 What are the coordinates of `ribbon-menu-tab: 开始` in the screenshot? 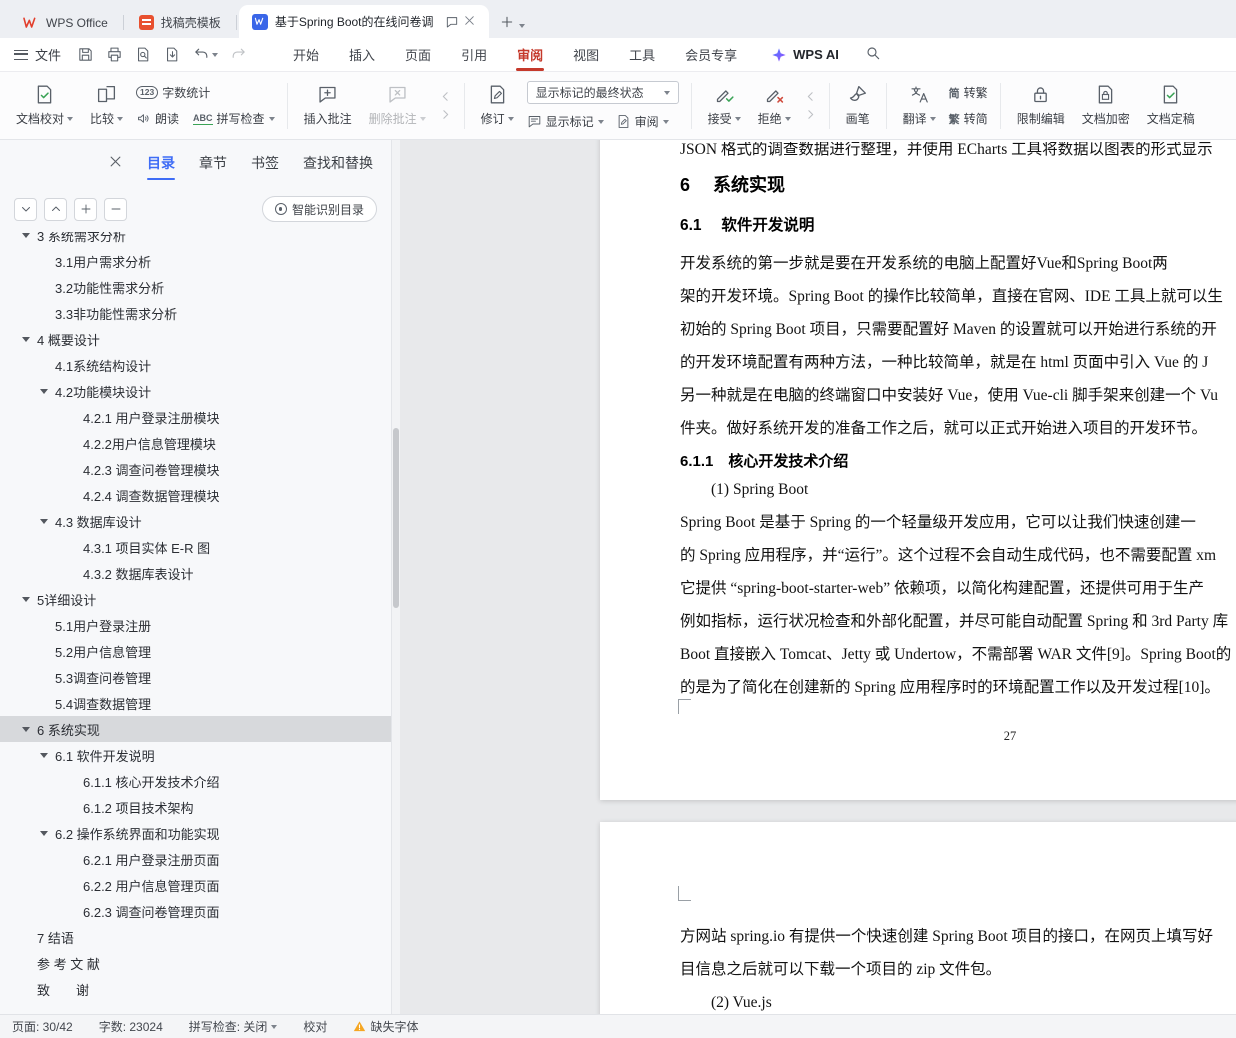 It's located at (306, 54).